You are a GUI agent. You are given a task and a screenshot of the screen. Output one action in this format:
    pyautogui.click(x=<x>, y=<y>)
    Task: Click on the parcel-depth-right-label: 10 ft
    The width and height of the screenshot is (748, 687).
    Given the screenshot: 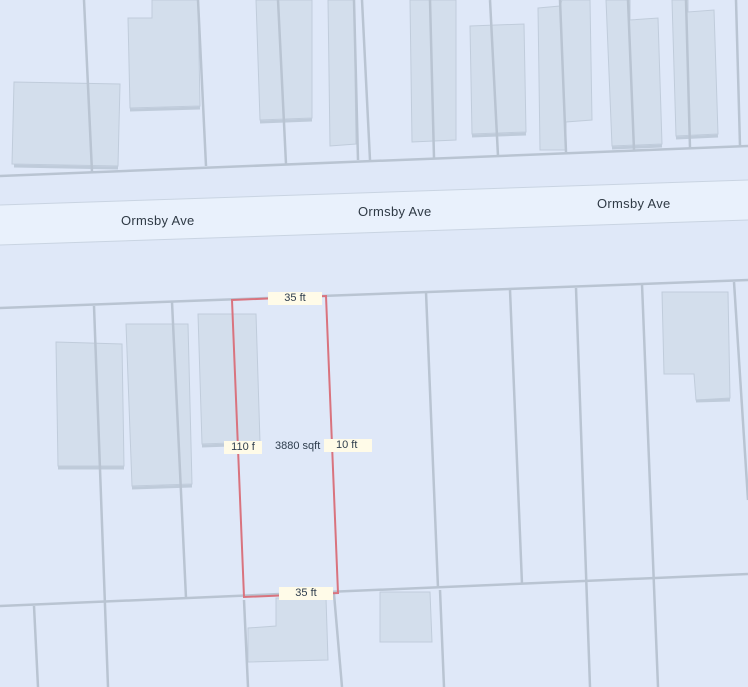 What is the action you would take?
    pyautogui.click(x=348, y=445)
    